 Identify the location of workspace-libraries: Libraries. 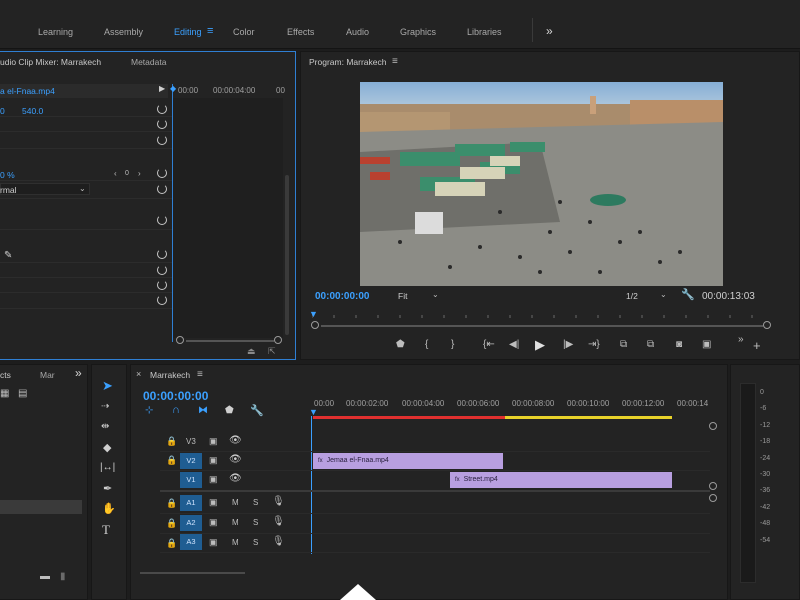
(484, 32).